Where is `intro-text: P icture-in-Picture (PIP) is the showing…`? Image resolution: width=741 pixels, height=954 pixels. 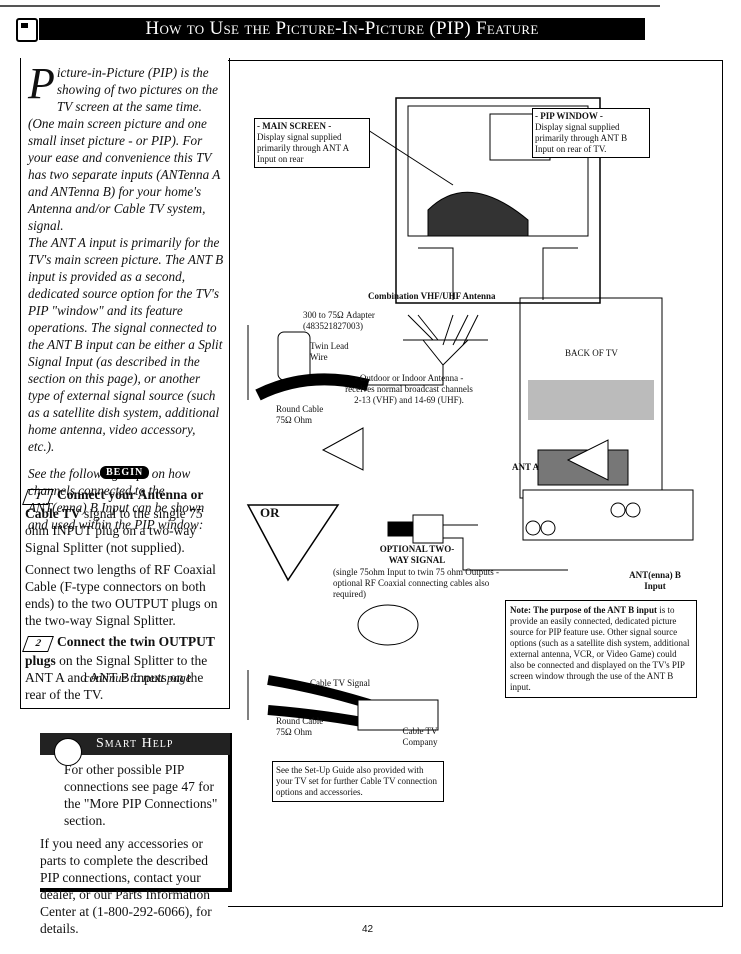
intro-text: P icture-in-Picture (PIP) is the showing… is located at coordinates (126, 296).